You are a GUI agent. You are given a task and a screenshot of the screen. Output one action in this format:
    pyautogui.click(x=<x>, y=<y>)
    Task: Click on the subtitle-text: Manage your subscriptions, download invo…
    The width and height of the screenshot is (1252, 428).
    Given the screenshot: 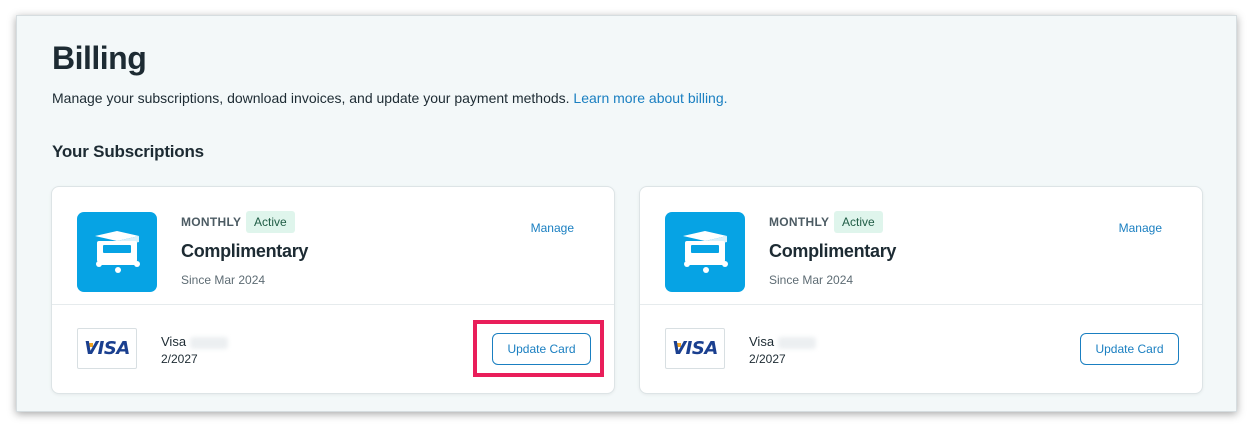 What is the action you would take?
    pyautogui.click(x=311, y=98)
    